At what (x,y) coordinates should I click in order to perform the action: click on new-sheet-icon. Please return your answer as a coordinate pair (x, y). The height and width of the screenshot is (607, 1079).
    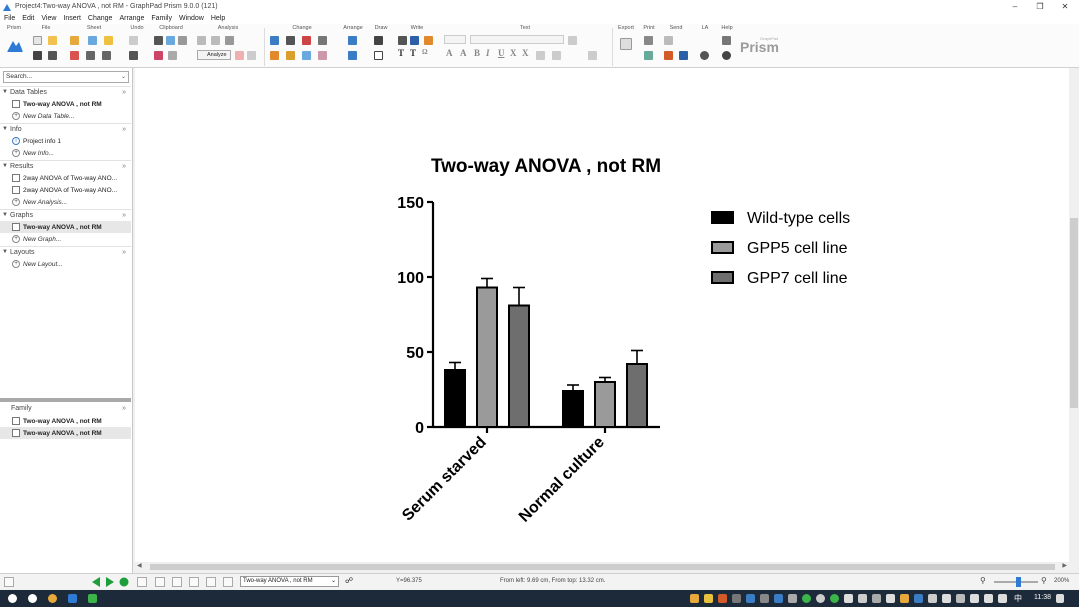
    Looking at the image, I should click on (74, 40).